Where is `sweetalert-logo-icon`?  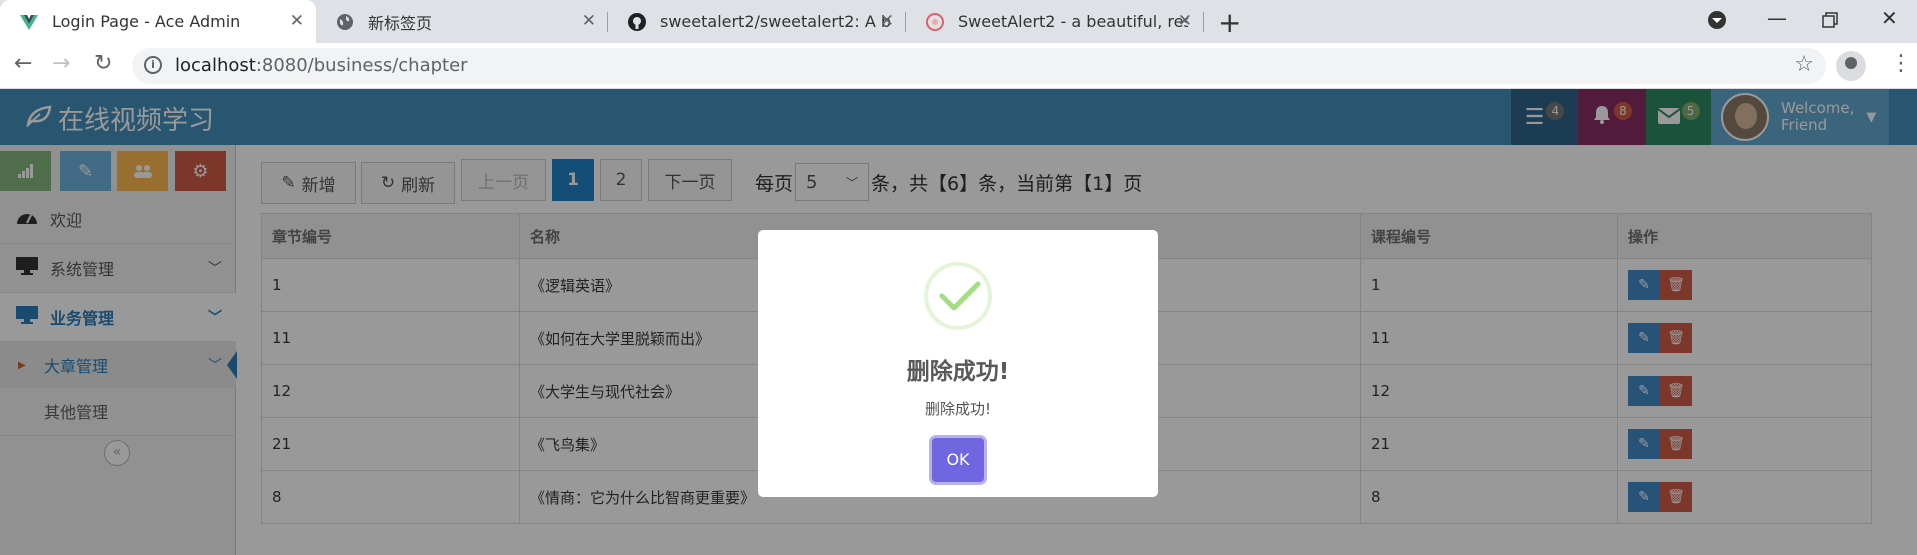 sweetalert-logo-icon is located at coordinates (935, 21).